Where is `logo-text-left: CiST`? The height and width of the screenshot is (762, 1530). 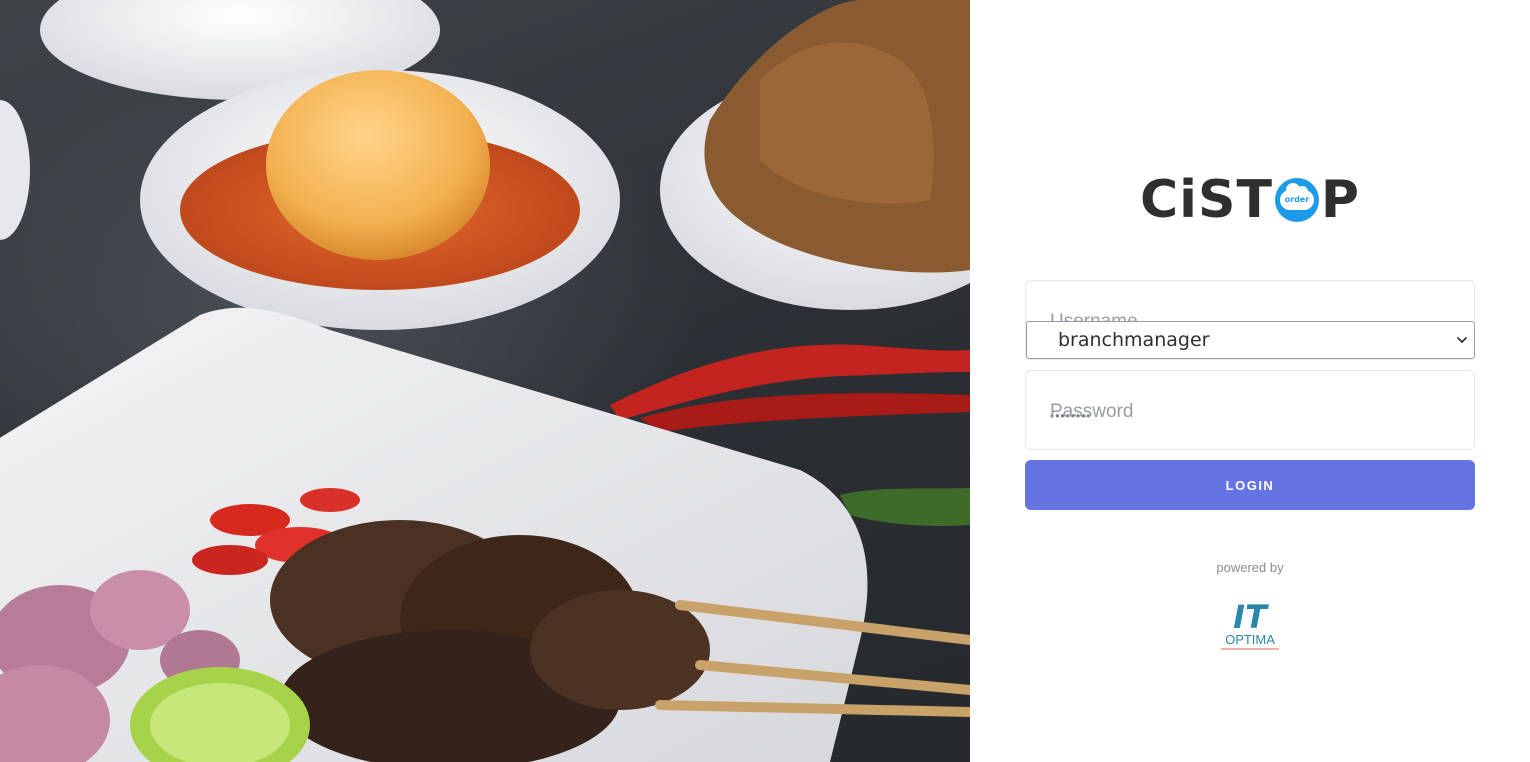 logo-text-left: CiST is located at coordinates (1206, 200).